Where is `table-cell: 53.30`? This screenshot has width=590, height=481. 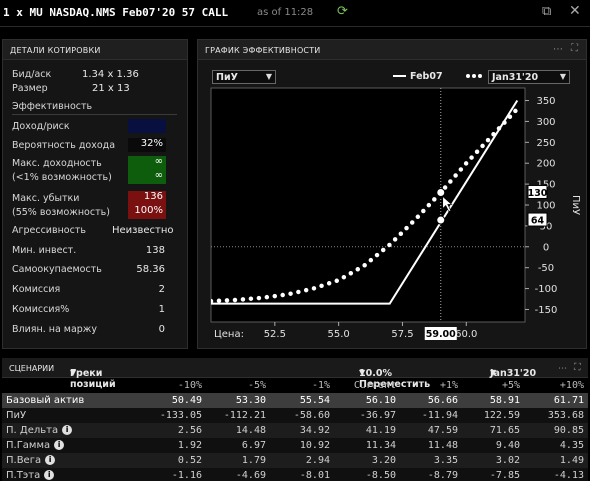
table-cell: 53.30 is located at coordinates (238, 400).